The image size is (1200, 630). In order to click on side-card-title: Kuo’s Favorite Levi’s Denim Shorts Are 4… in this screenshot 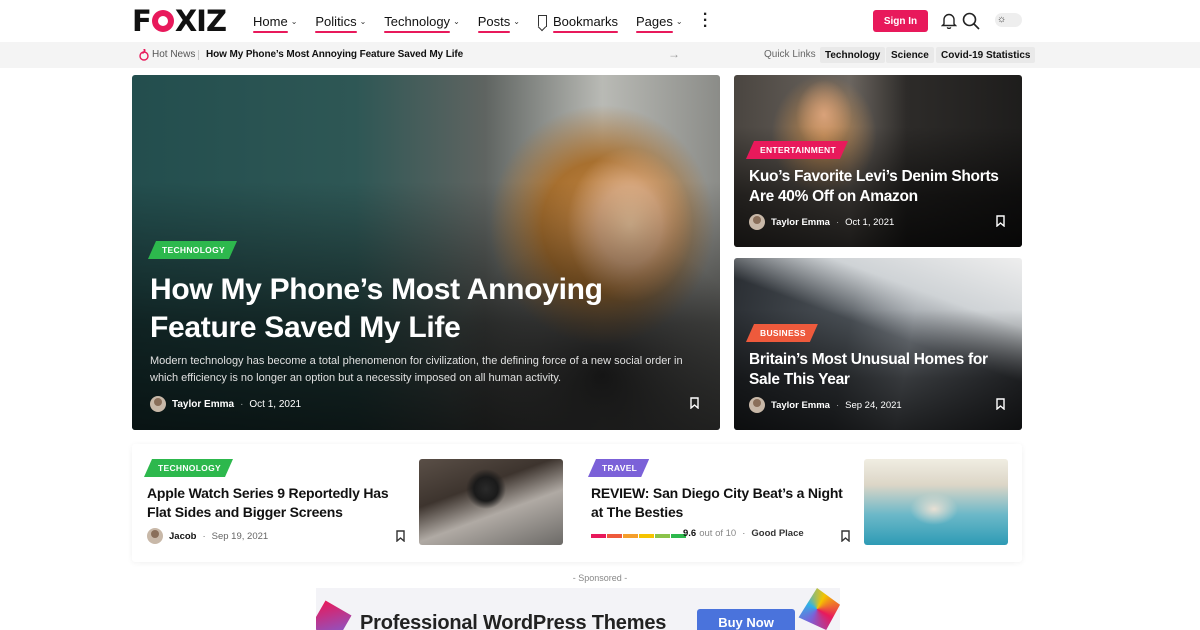, I will do `click(881, 187)`.